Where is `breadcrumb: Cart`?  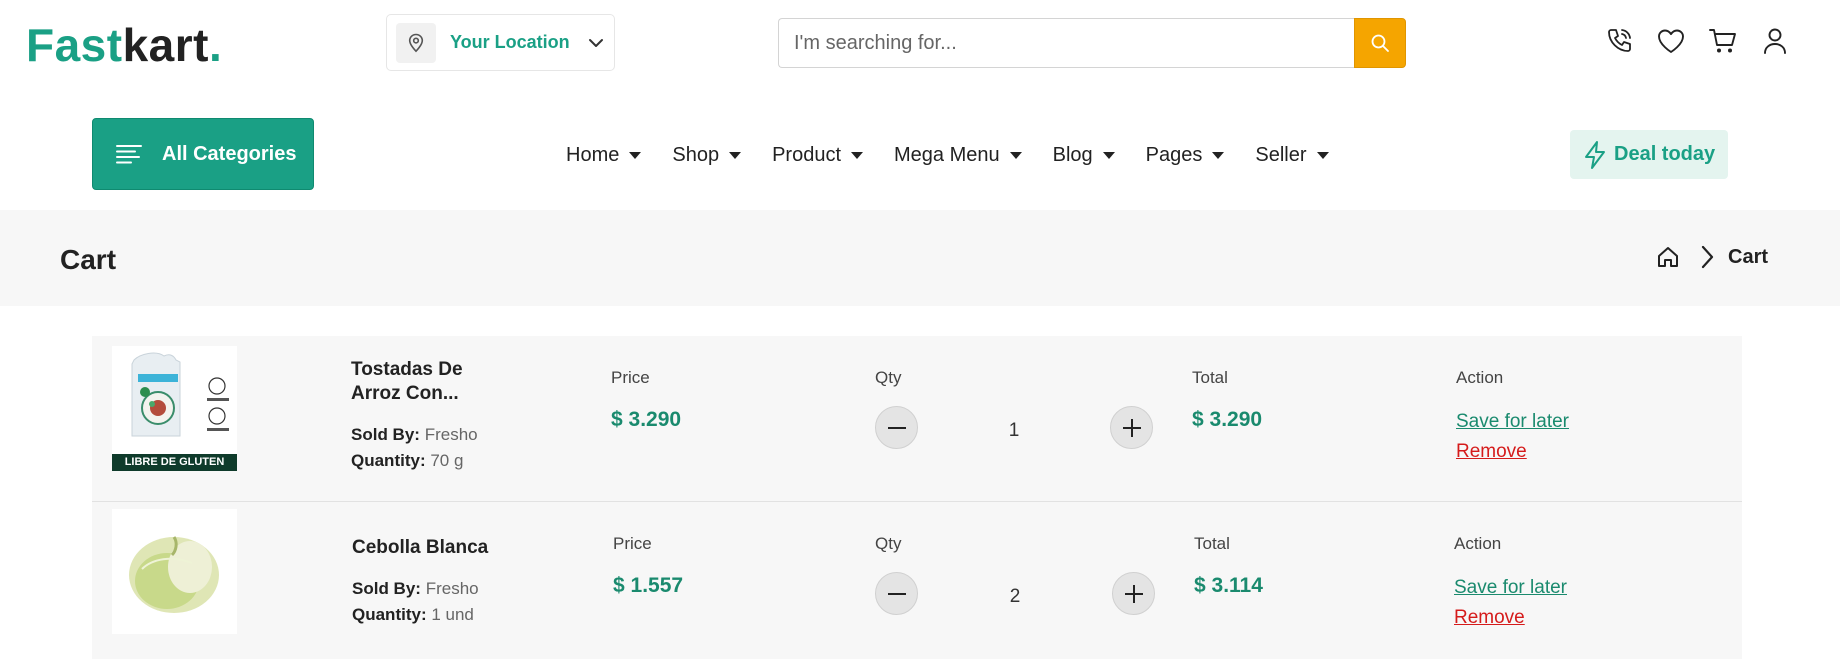
breadcrumb: Cart is located at coordinates (1712, 257).